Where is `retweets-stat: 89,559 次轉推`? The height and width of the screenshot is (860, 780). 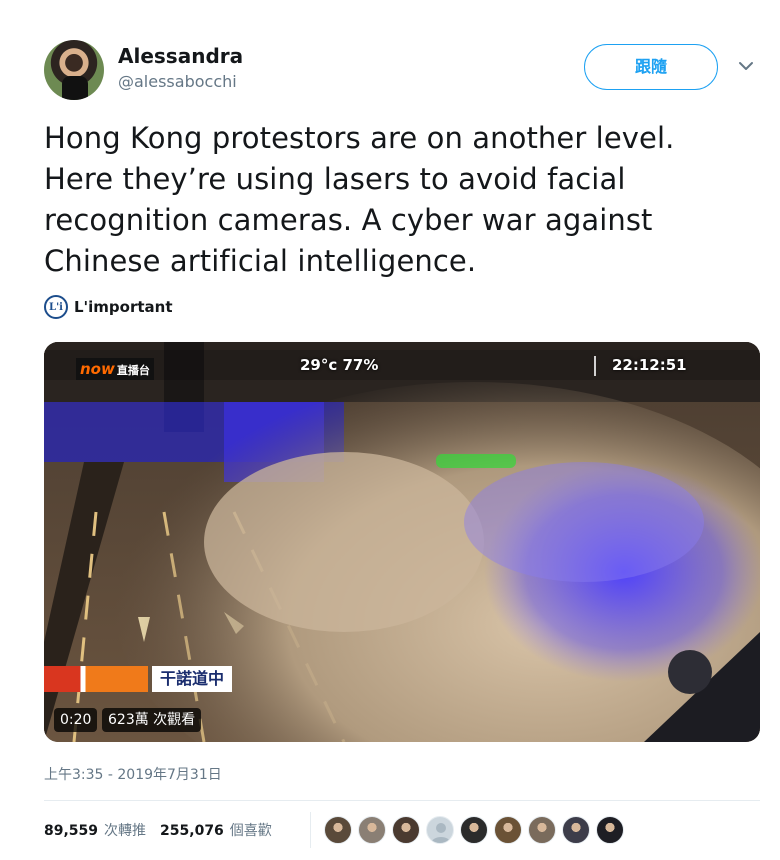
retweets-stat: 89,559 次轉推 is located at coordinates (95, 830).